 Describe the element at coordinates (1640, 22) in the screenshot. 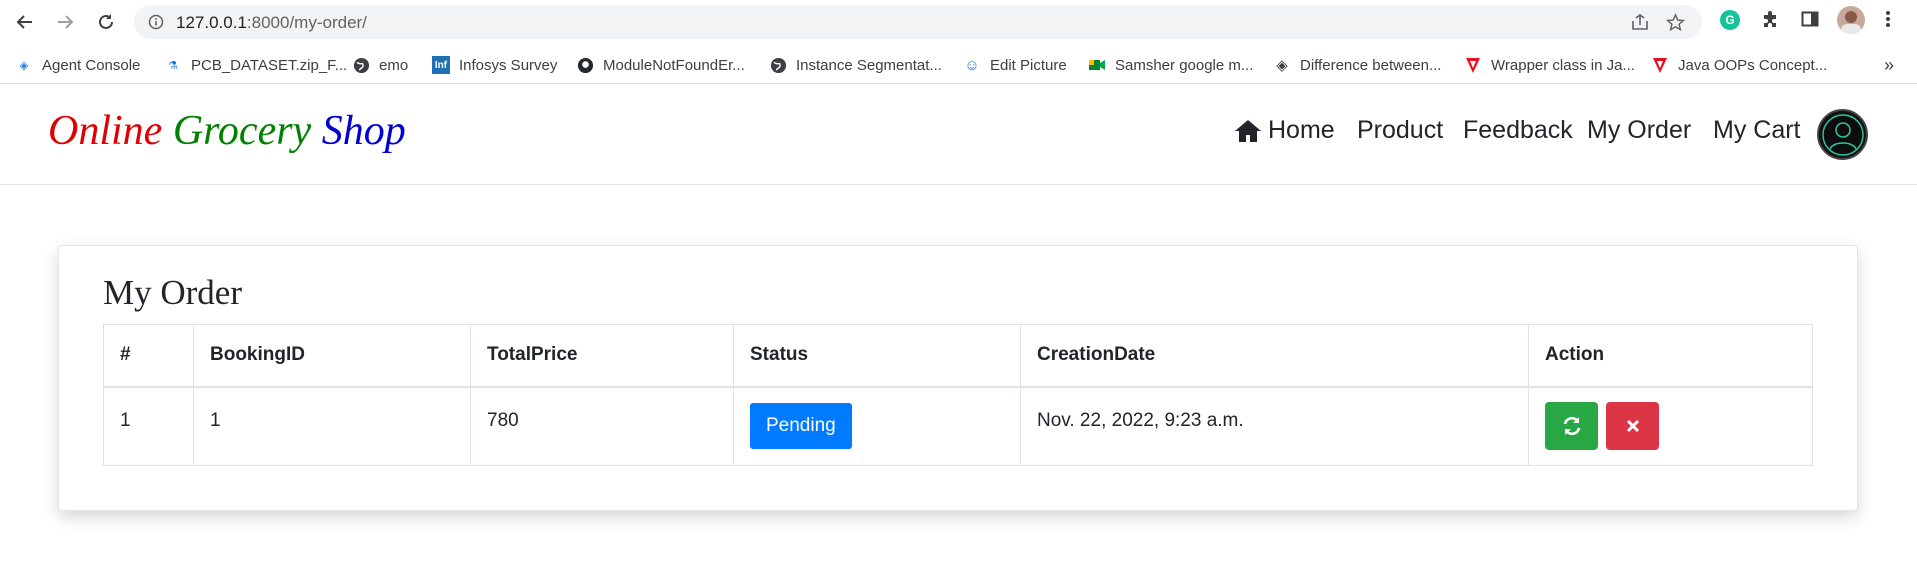

I see `share-icon` at that location.